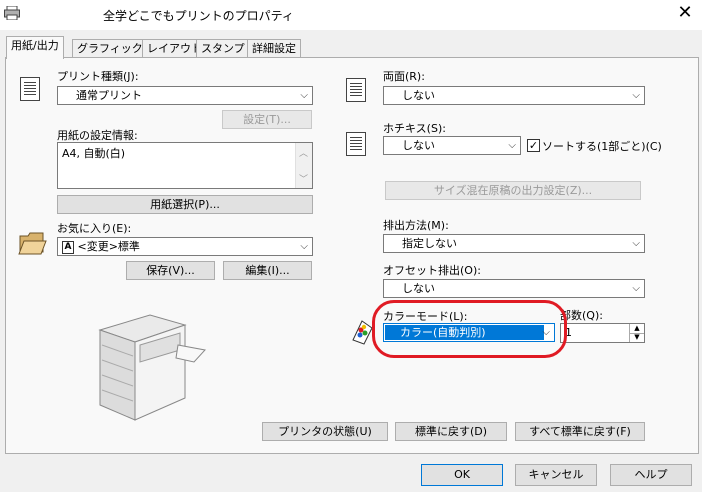 The height and width of the screenshot is (492, 702). What do you see at coordinates (404, 76) in the screenshot?
I see `duplex-label: 両面(R):` at bounding box center [404, 76].